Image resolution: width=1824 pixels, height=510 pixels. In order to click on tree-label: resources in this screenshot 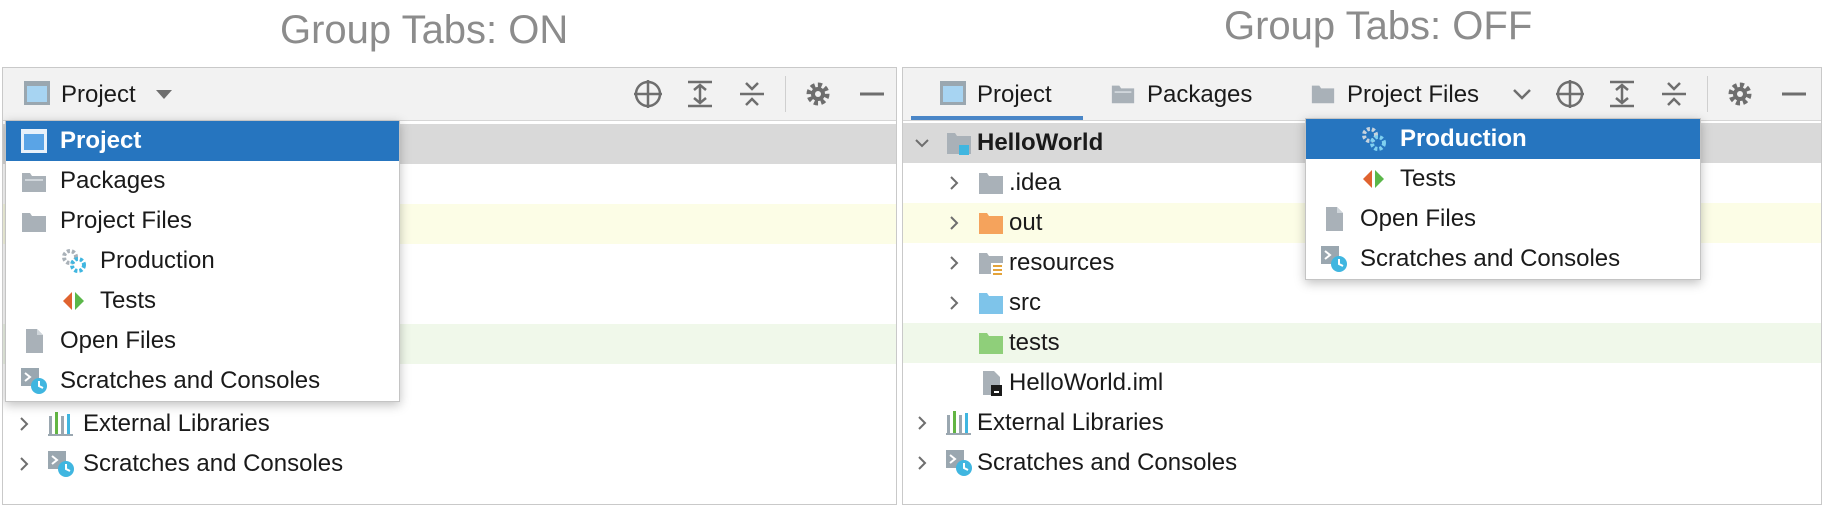, I will do `click(1062, 262)`.